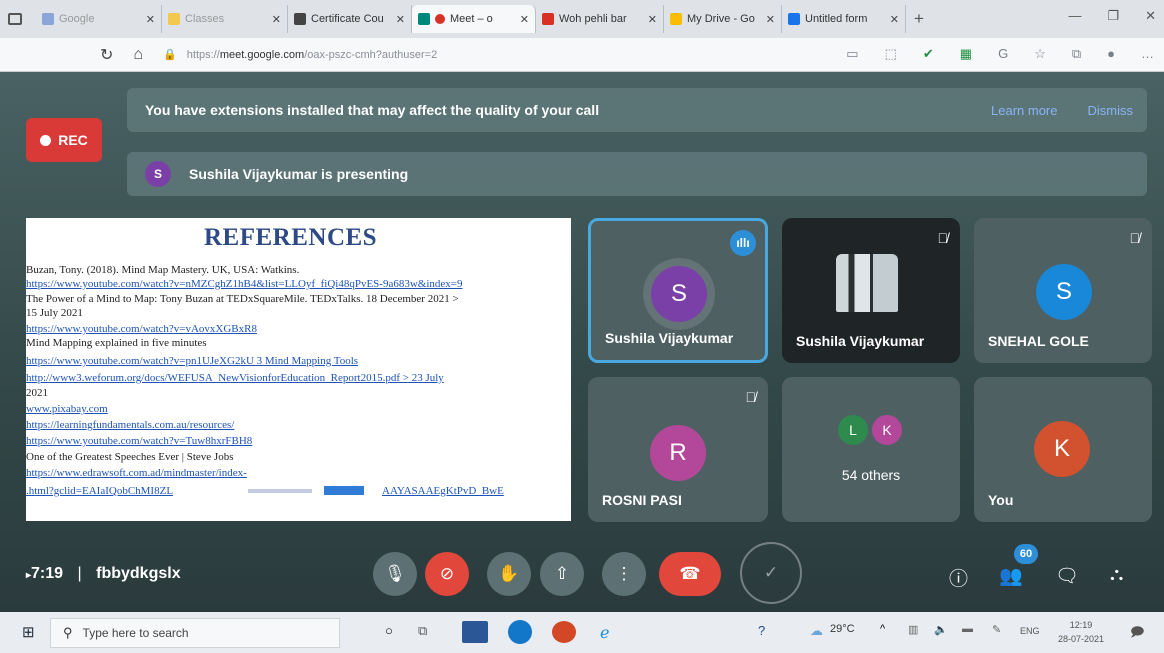 Image resolution: width=1164 pixels, height=653 pixels. Describe the element at coordinates (928, 54) in the screenshot. I see `check-extension-icon: ✔` at that location.